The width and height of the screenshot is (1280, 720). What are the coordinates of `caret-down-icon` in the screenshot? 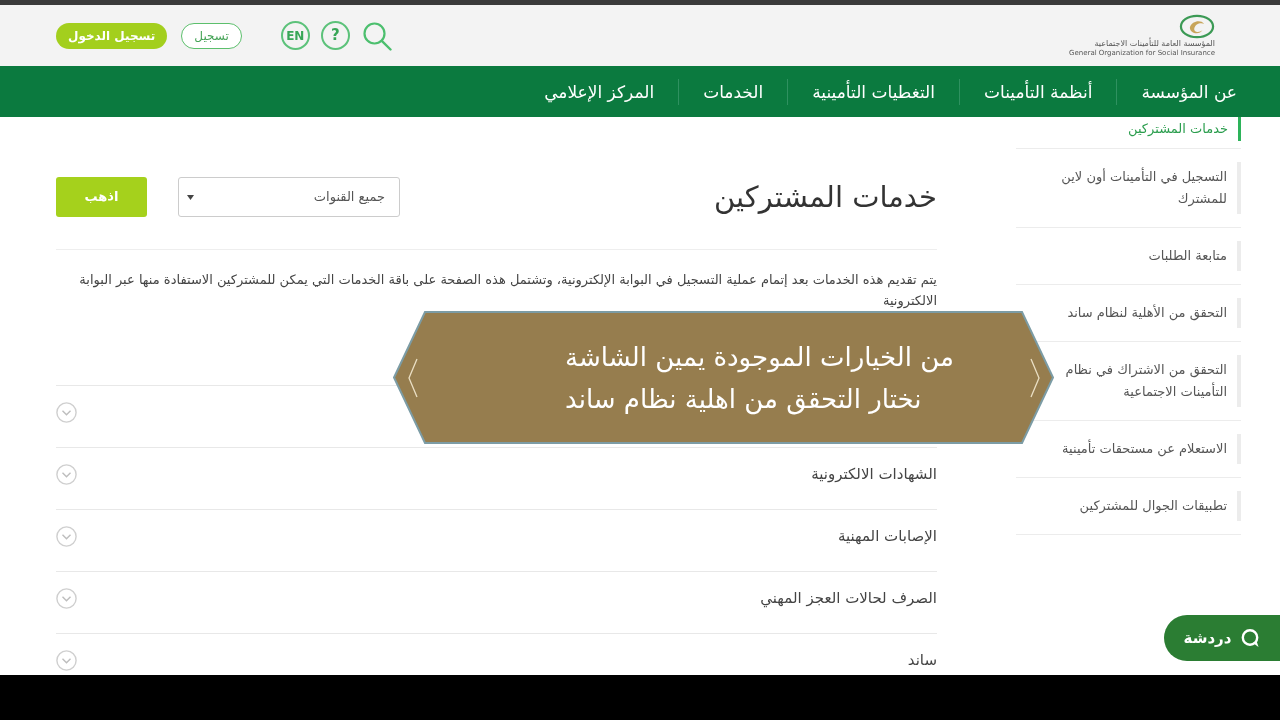 It's located at (190, 197).